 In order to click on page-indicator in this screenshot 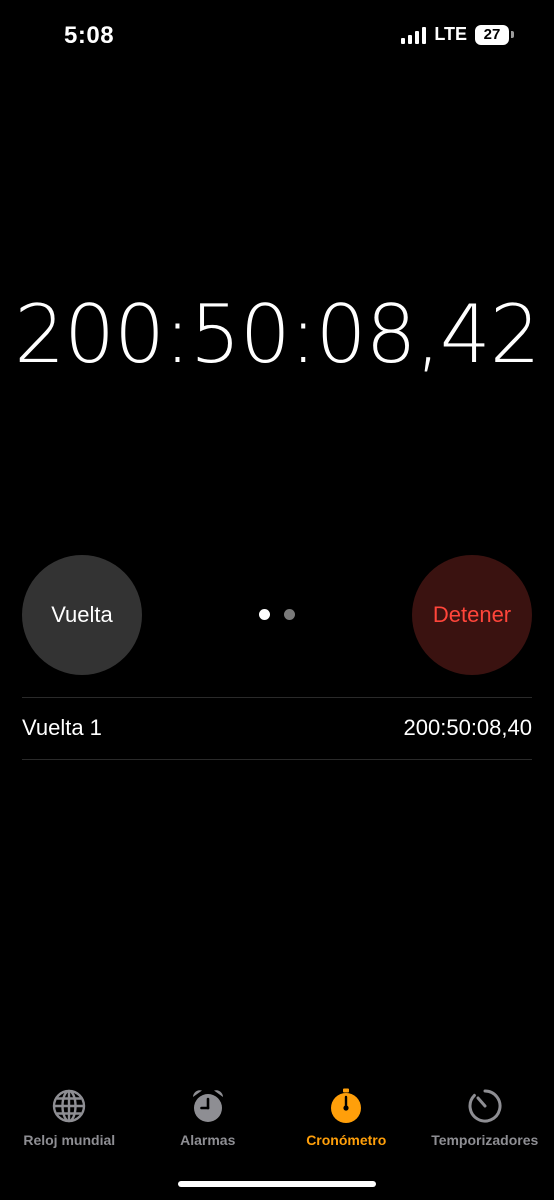, I will do `click(277, 614)`.